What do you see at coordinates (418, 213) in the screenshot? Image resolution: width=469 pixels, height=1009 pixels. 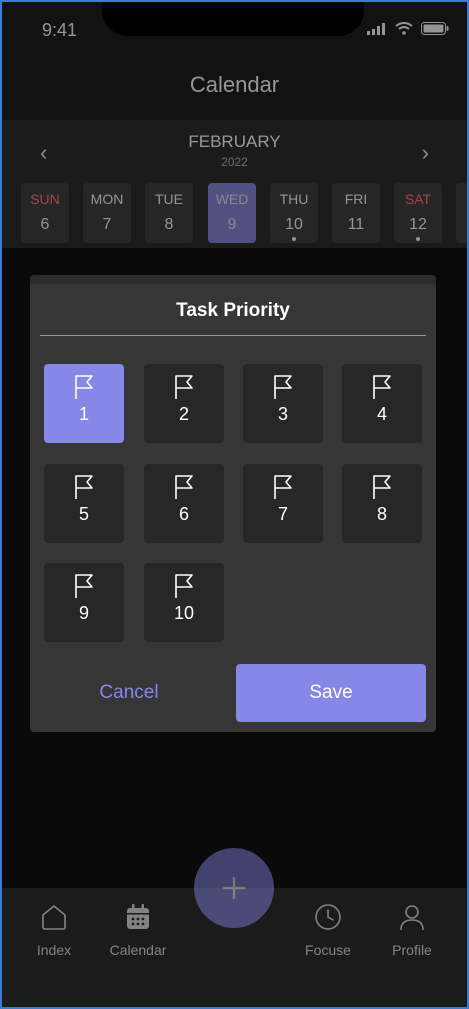 I see `day-sat: SAT 12` at bounding box center [418, 213].